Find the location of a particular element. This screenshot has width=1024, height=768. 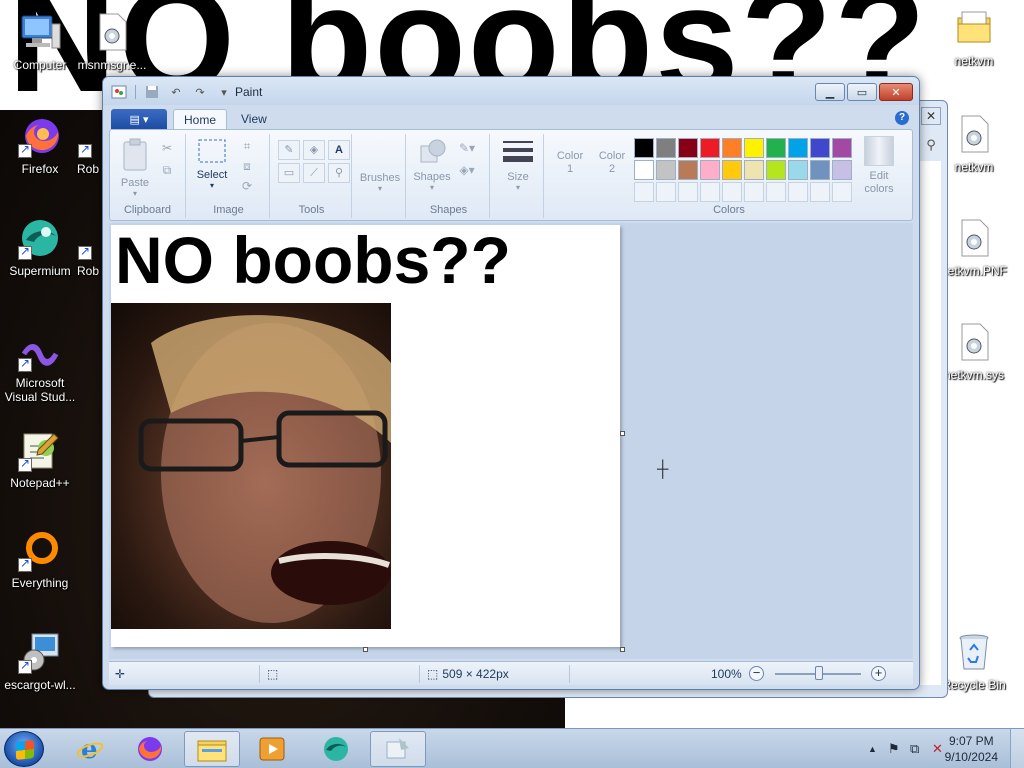

color1-button: Color 1 is located at coordinates (570, 163).